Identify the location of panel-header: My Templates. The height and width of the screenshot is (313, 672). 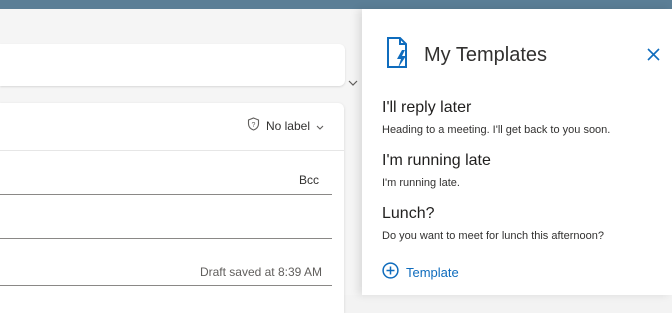
(466, 55).